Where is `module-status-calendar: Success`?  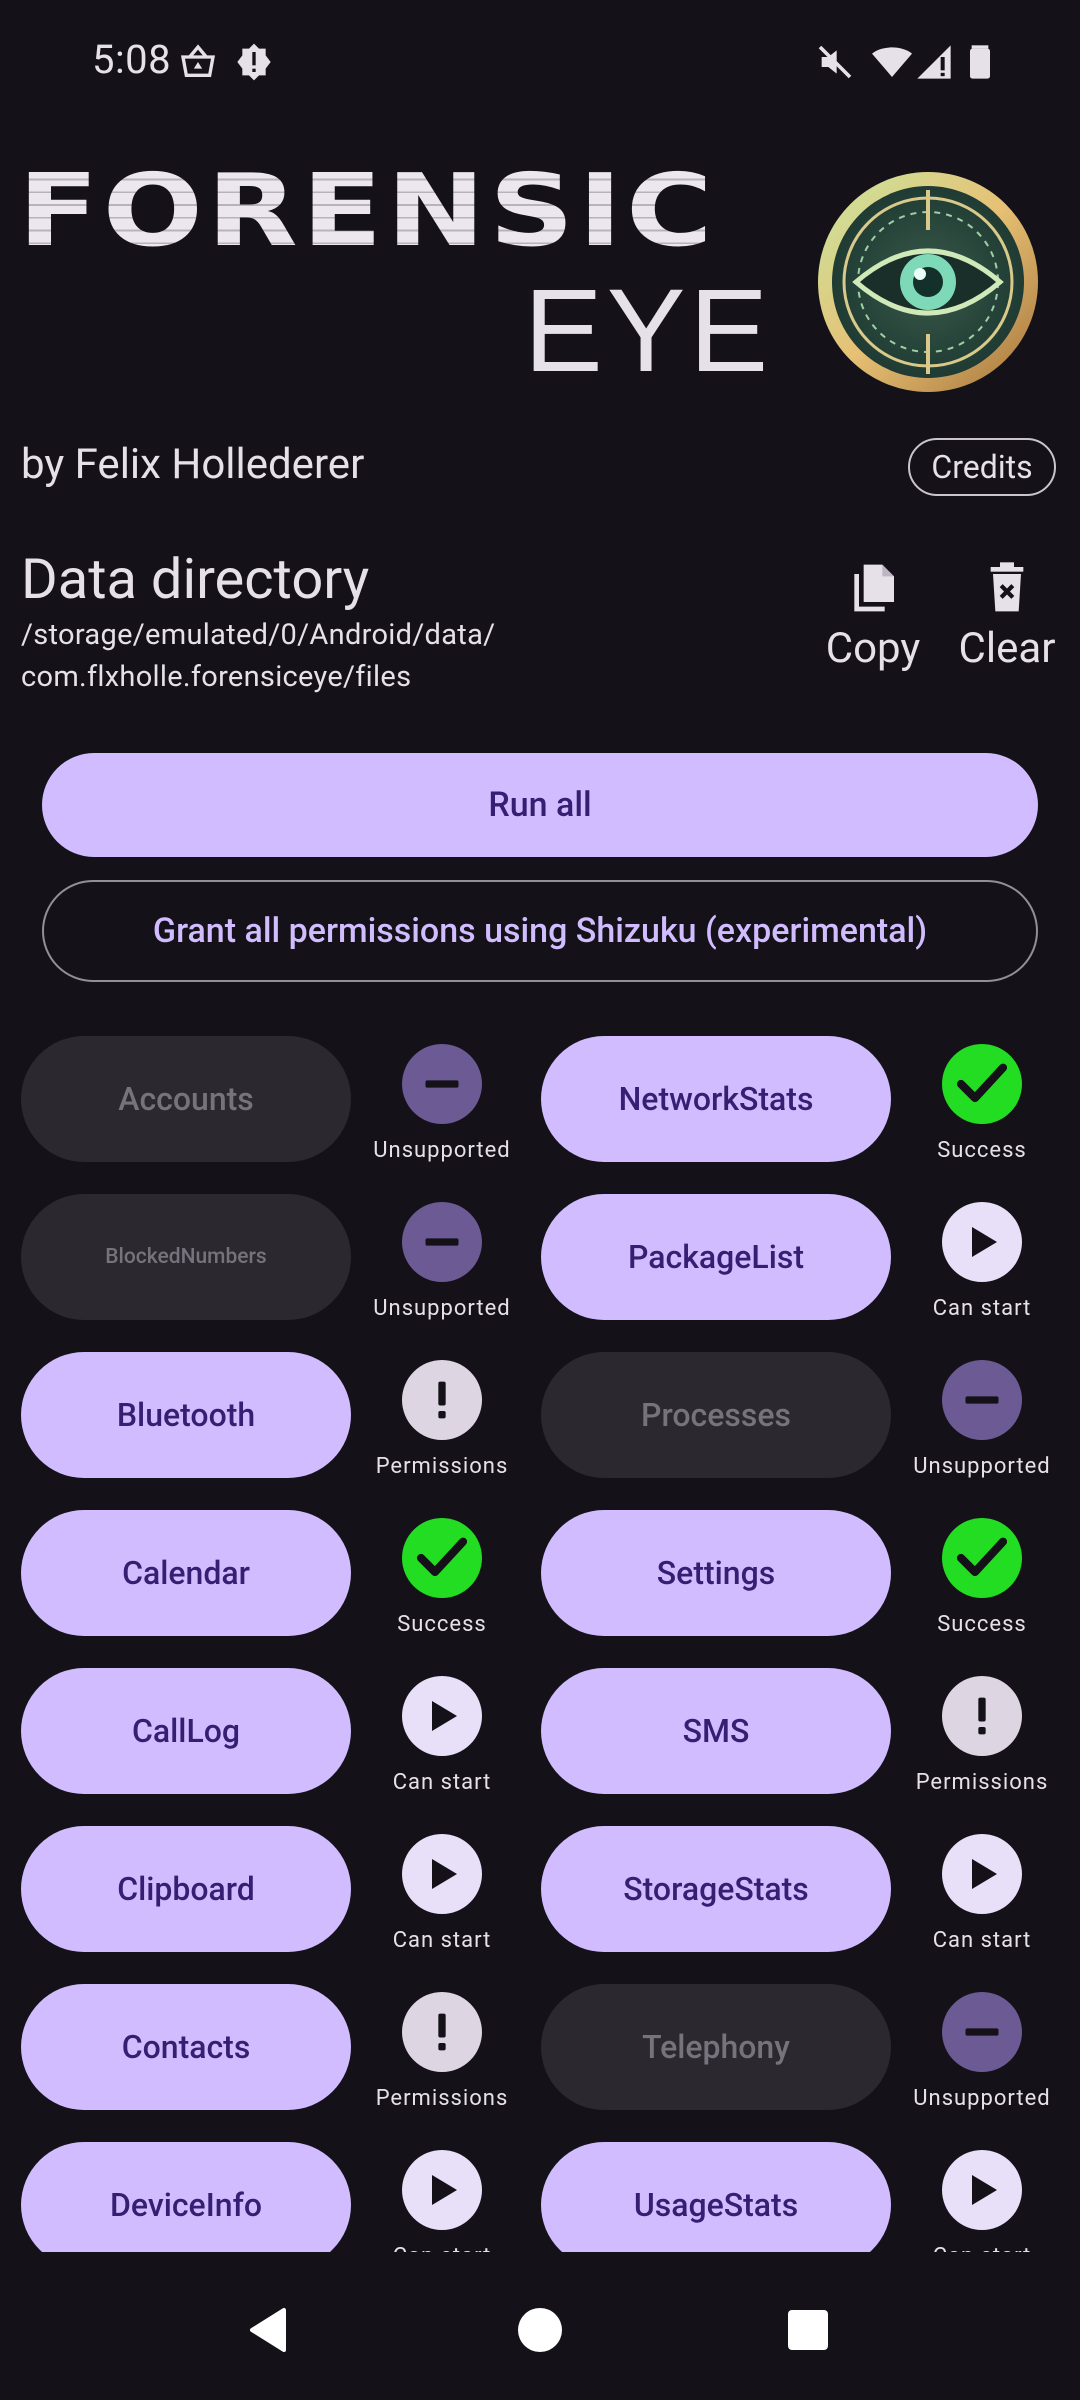 module-status-calendar: Success is located at coordinates (442, 1577).